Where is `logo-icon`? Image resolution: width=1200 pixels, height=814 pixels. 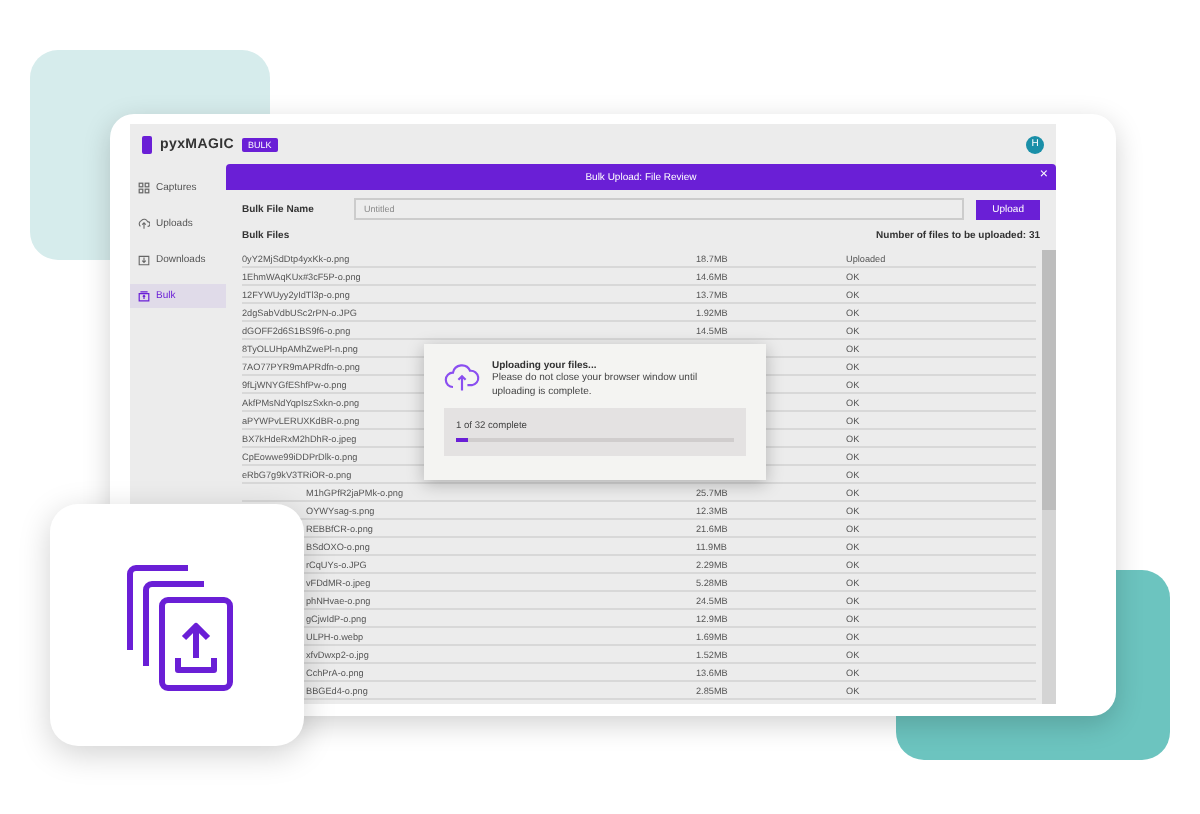
logo-icon is located at coordinates (147, 144).